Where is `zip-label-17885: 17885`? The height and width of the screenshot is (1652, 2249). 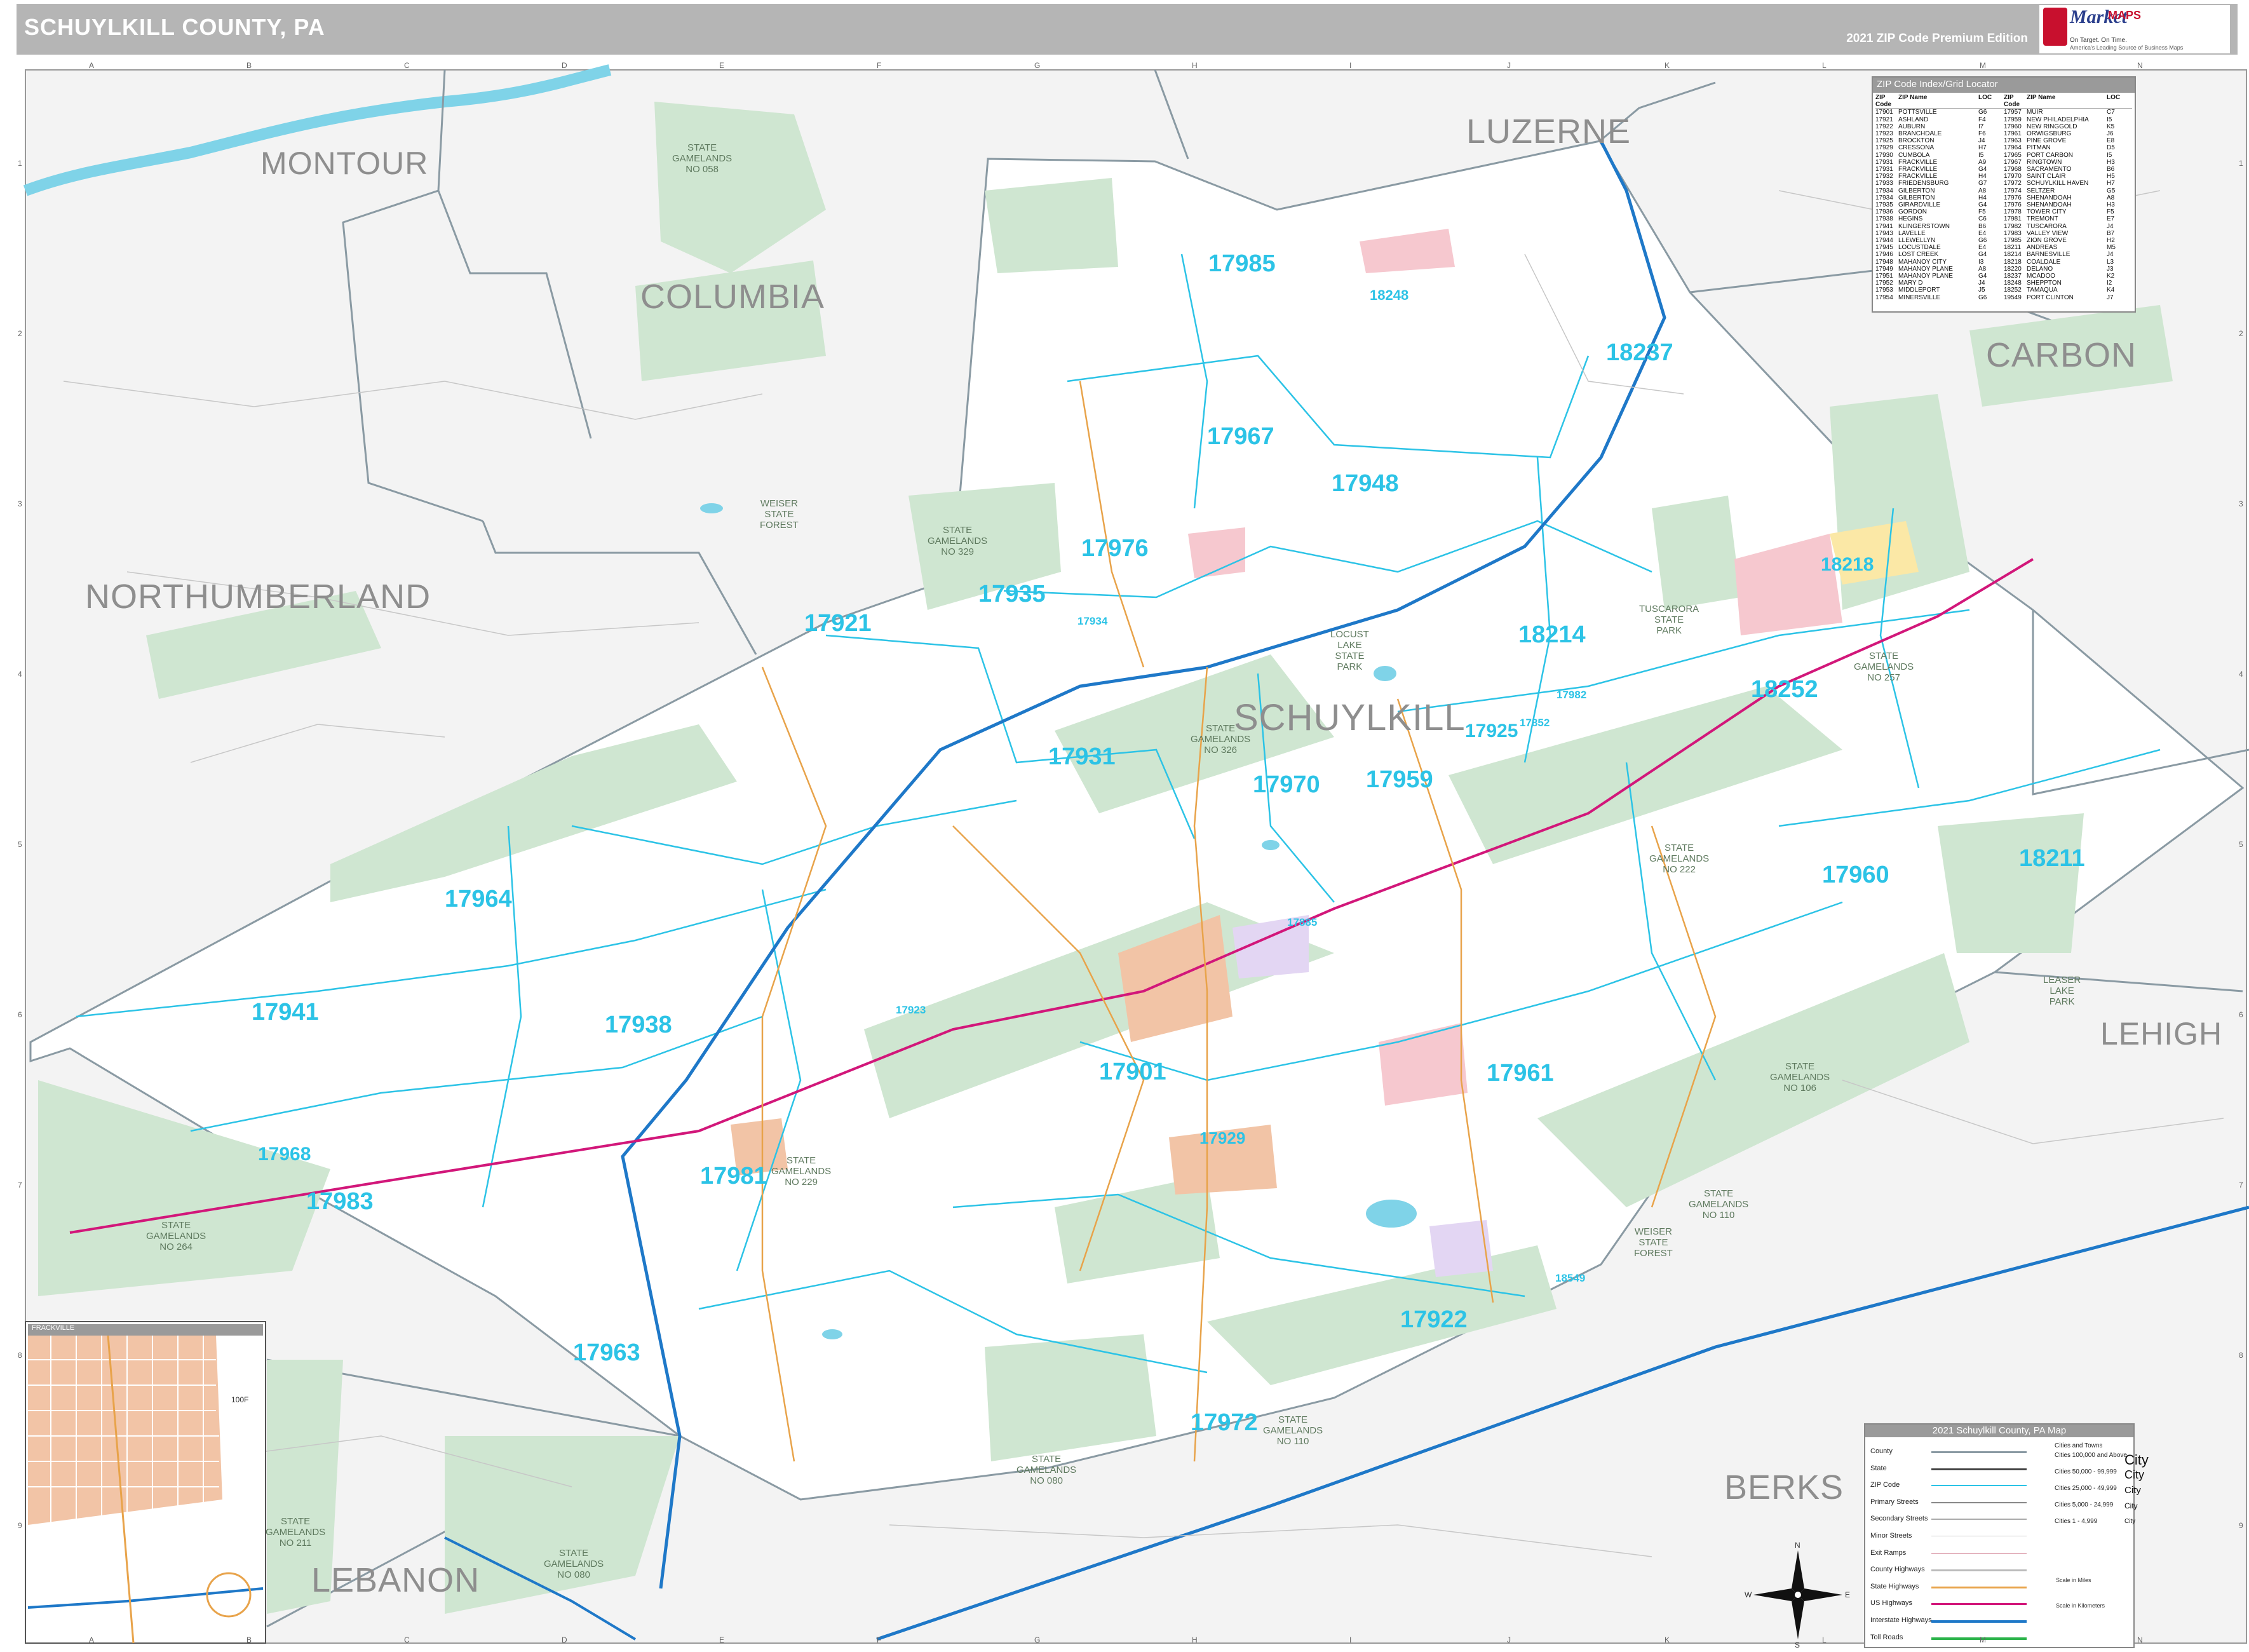
zip-label-17885: 17885 is located at coordinates (1302, 922).